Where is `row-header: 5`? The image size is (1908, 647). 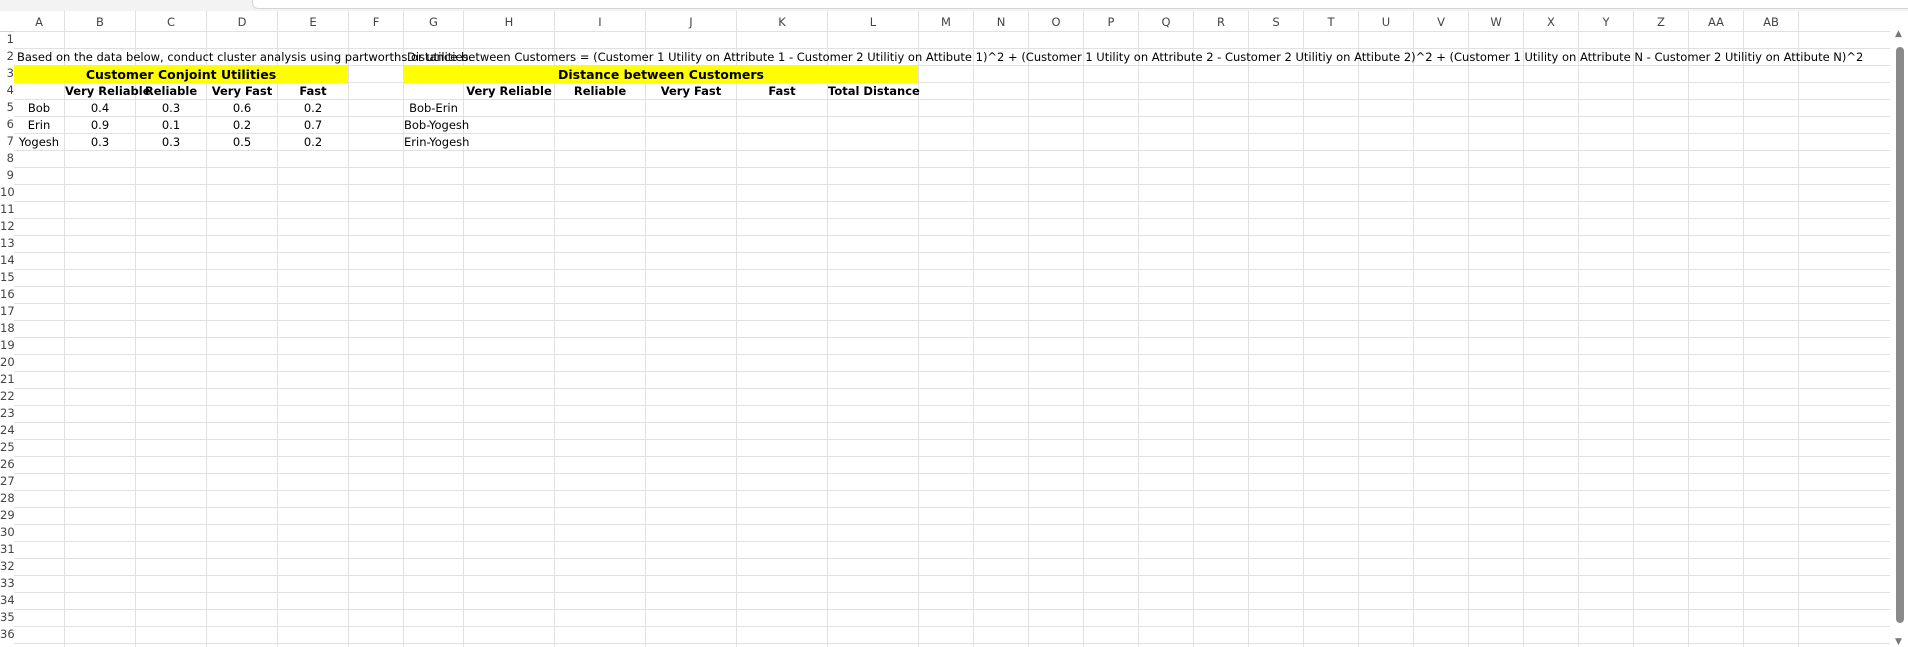
row-header: 5 is located at coordinates (7, 107).